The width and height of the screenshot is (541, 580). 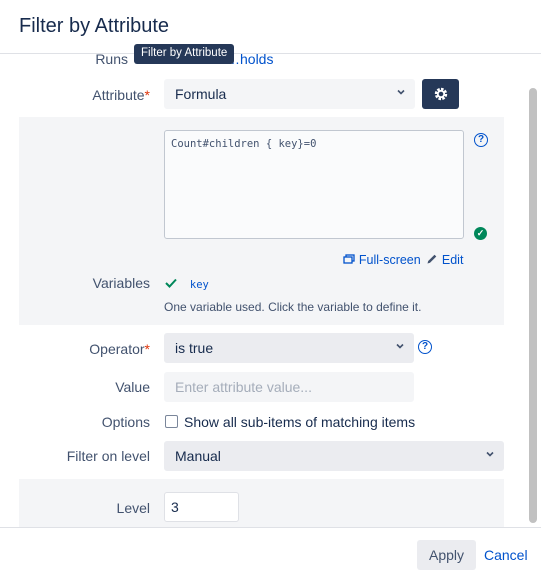 I want to click on level-input, so click(x=201, y=507).